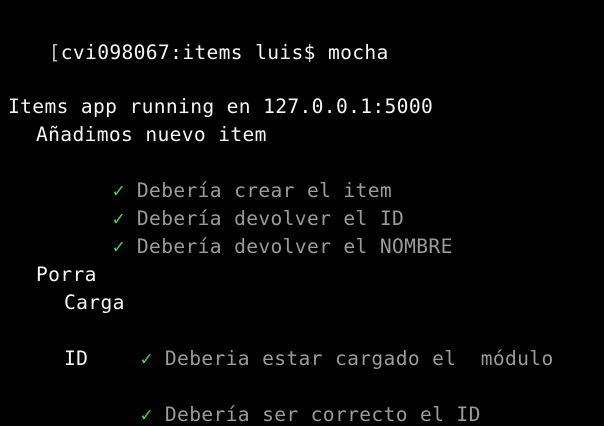  What do you see at coordinates (228, 175) in the screenshot?
I see `test-result-line: ✓ Debería crear el item` at bounding box center [228, 175].